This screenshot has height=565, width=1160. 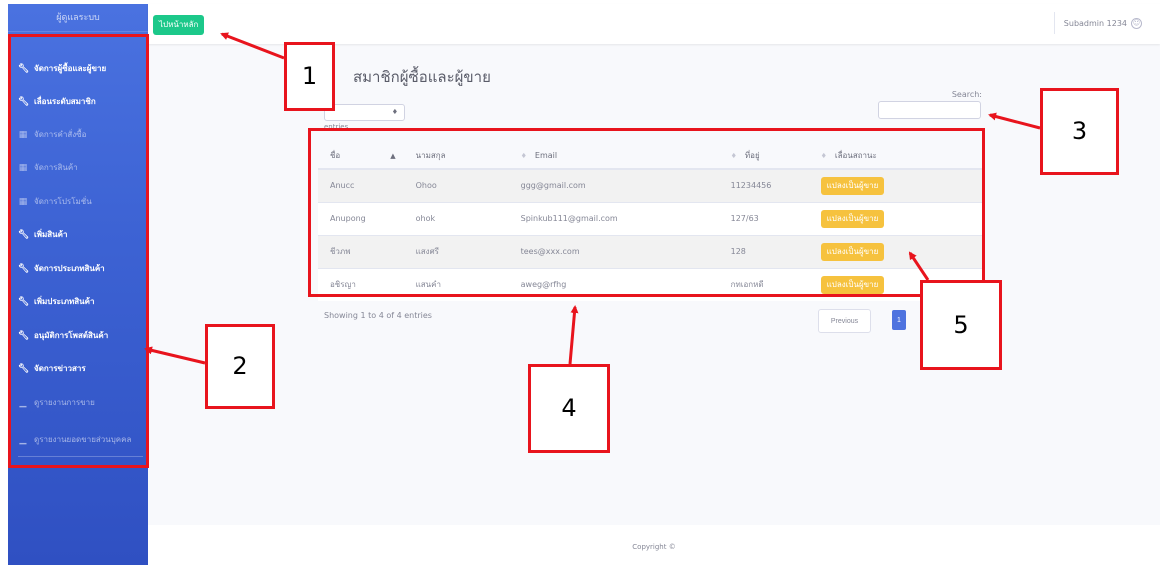 What do you see at coordinates (309, 76) in the screenshot?
I see `annotation-label-1: 1` at bounding box center [309, 76].